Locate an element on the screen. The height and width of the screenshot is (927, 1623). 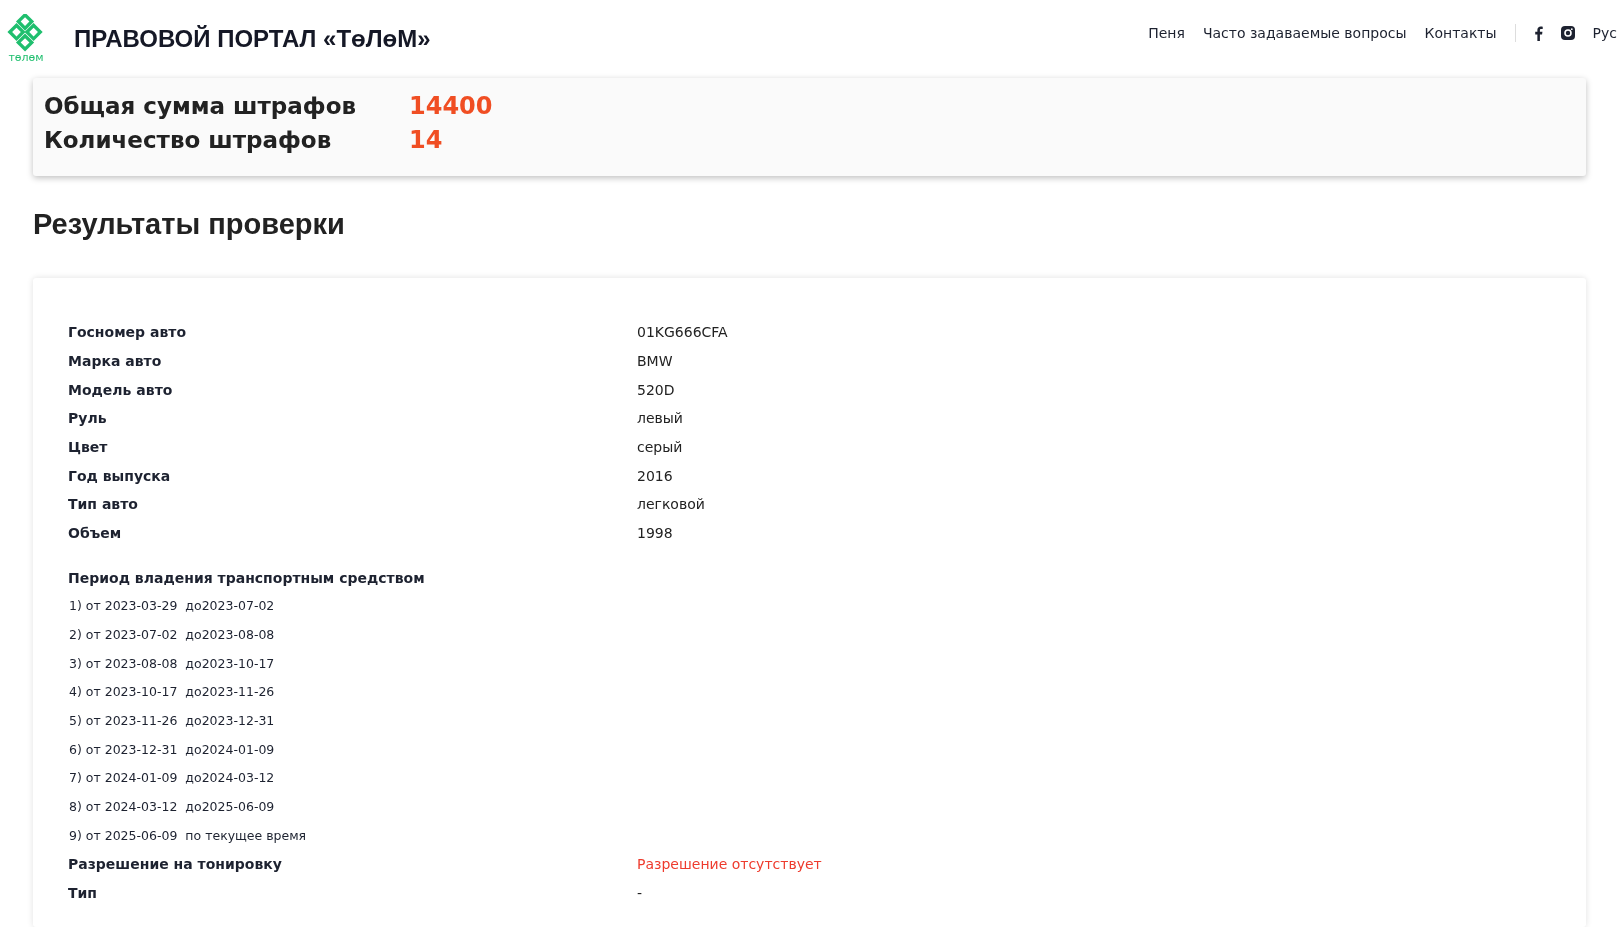
period-start: 9) от 2025-06-09 is located at coordinates (123, 835).